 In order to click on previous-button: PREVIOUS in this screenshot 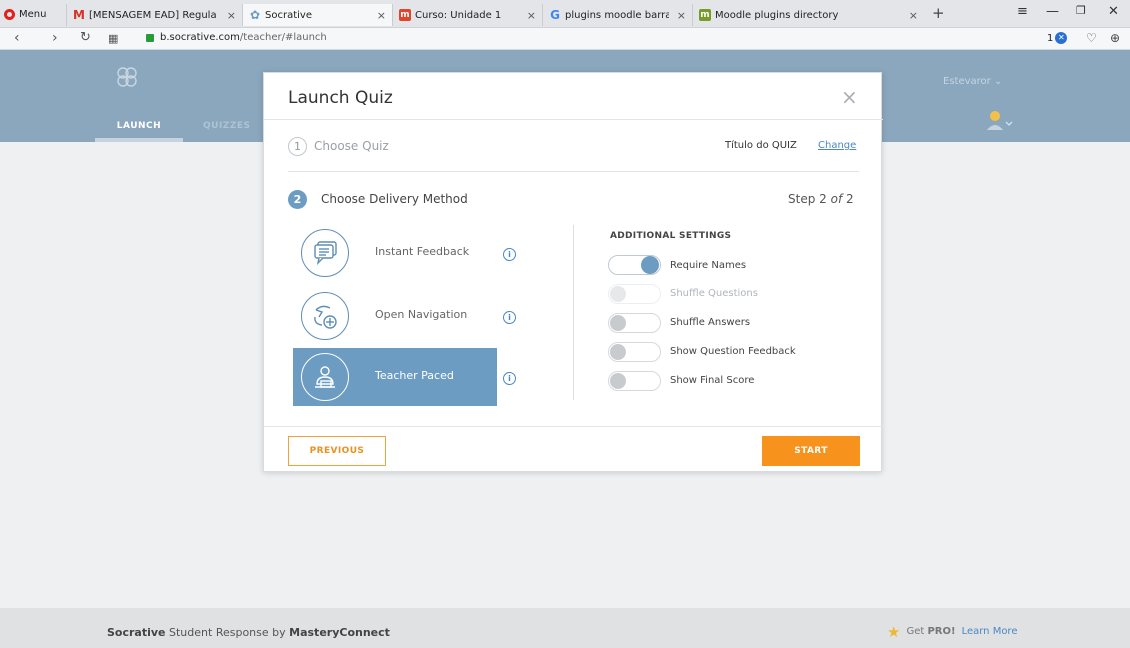, I will do `click(337, 451)`.